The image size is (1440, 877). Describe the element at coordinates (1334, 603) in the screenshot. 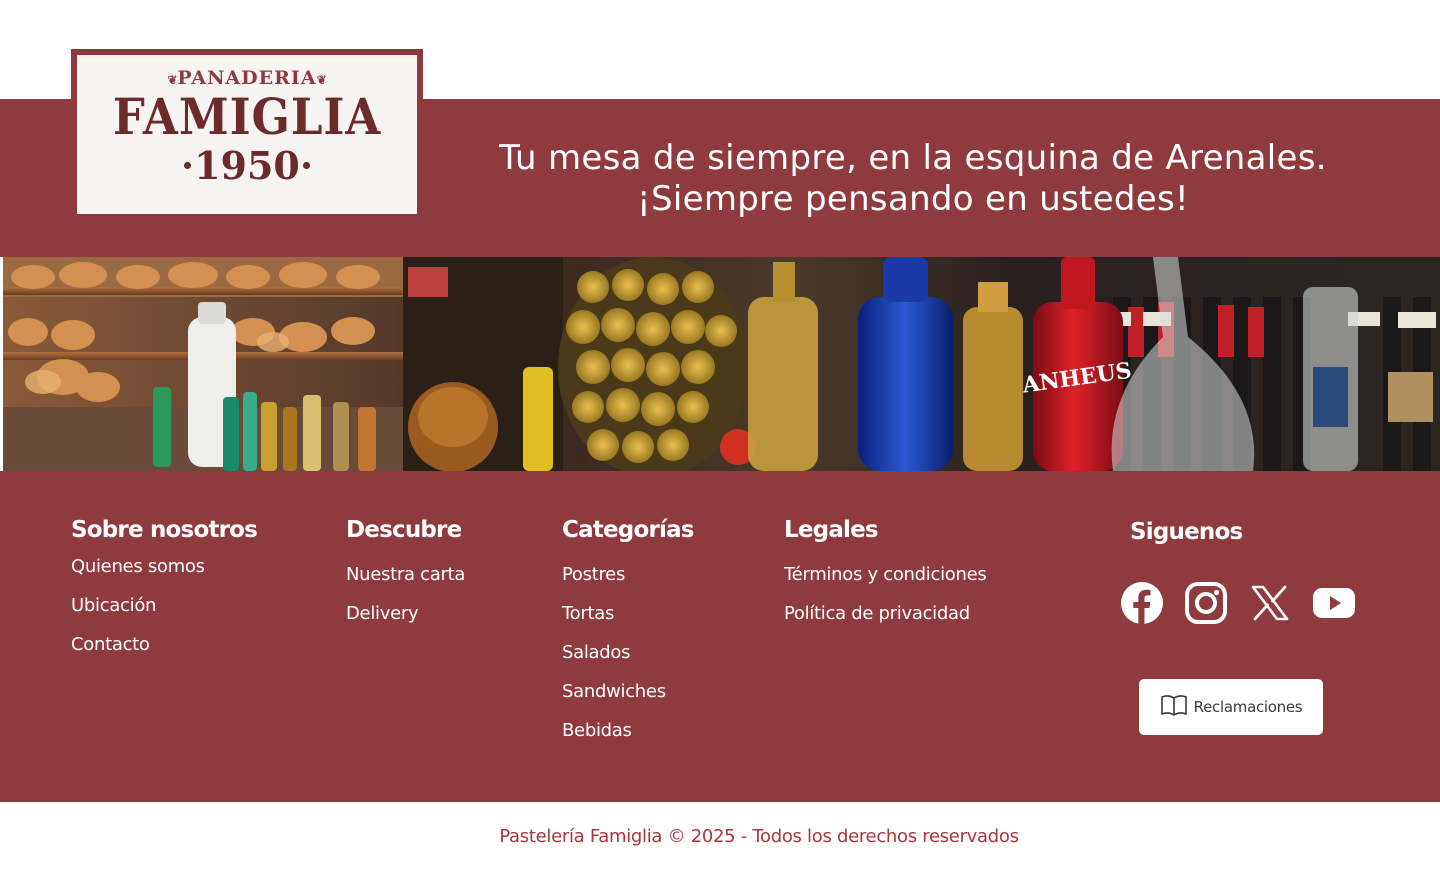

I see `youtube-icon` at that location.